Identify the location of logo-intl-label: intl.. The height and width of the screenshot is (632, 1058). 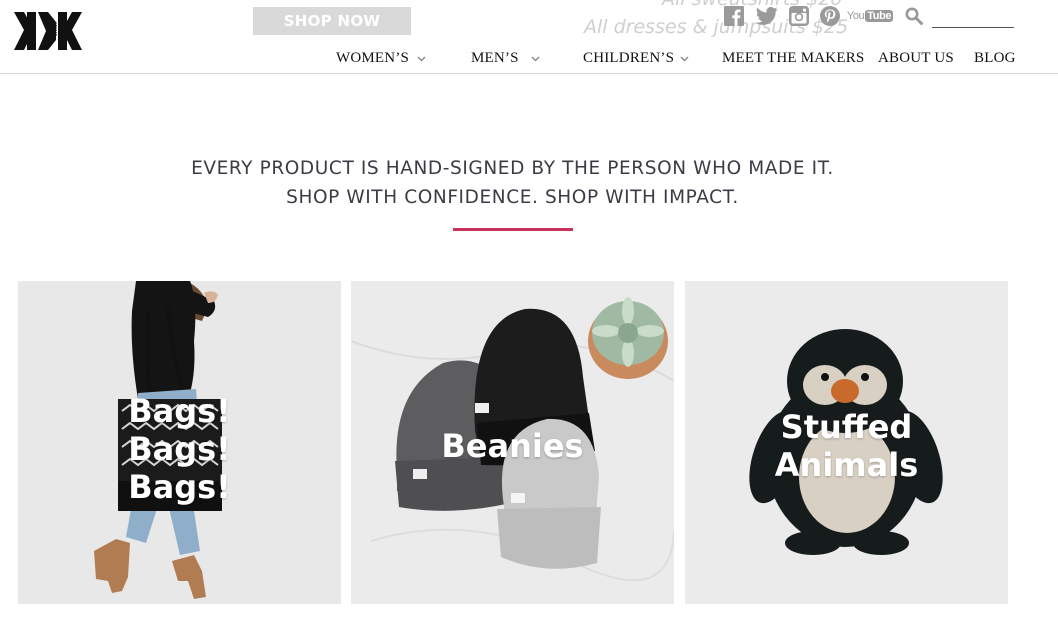
(54, 29).